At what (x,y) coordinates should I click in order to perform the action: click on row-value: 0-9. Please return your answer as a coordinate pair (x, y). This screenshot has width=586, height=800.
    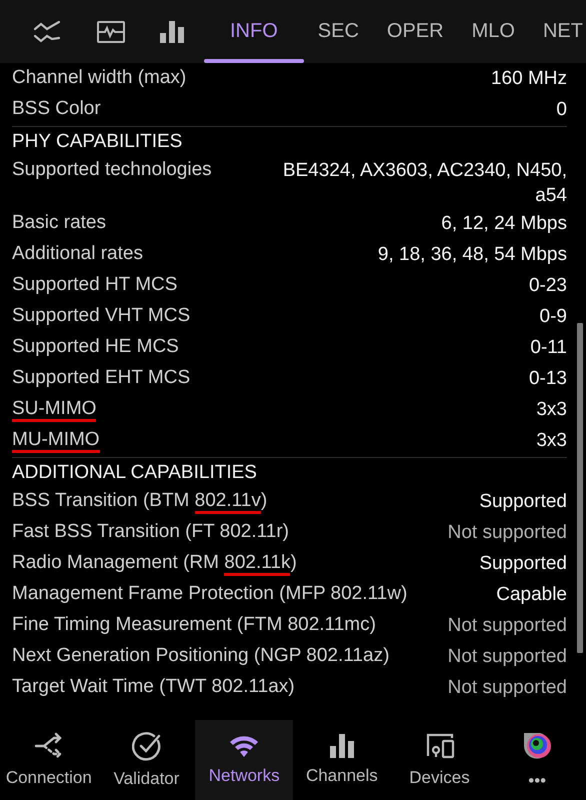
    Looking at the image, I should click on (553, 317).